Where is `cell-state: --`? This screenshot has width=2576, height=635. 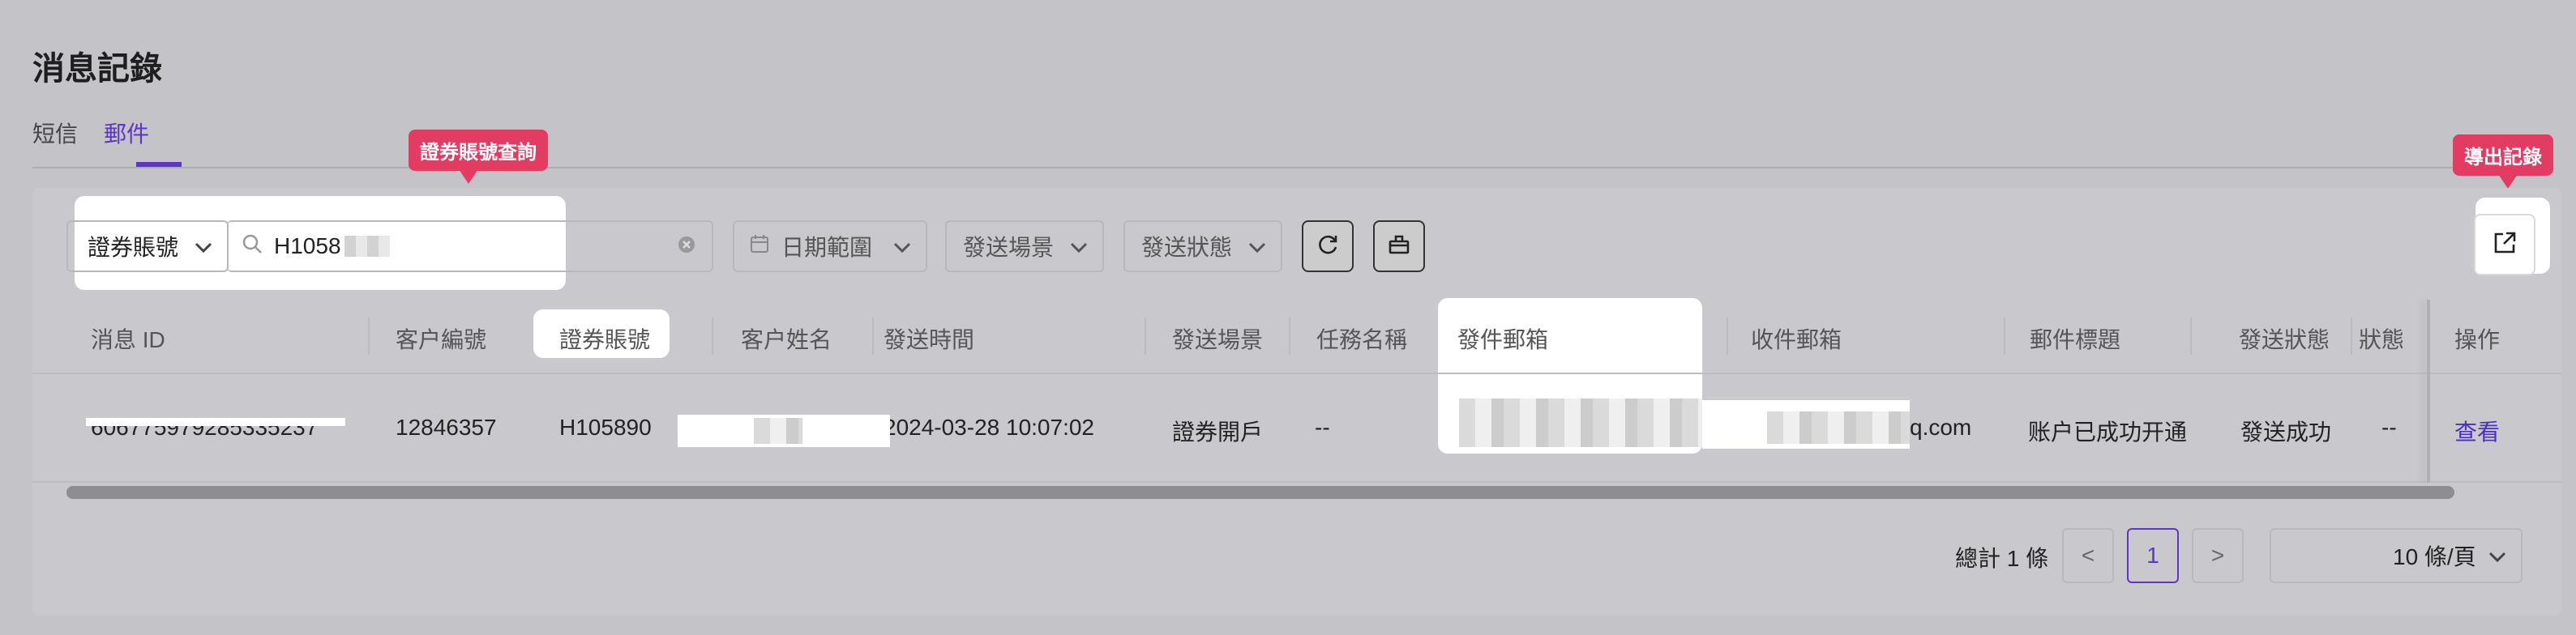 cell-state: -- is located at coordinates (2389, 428).